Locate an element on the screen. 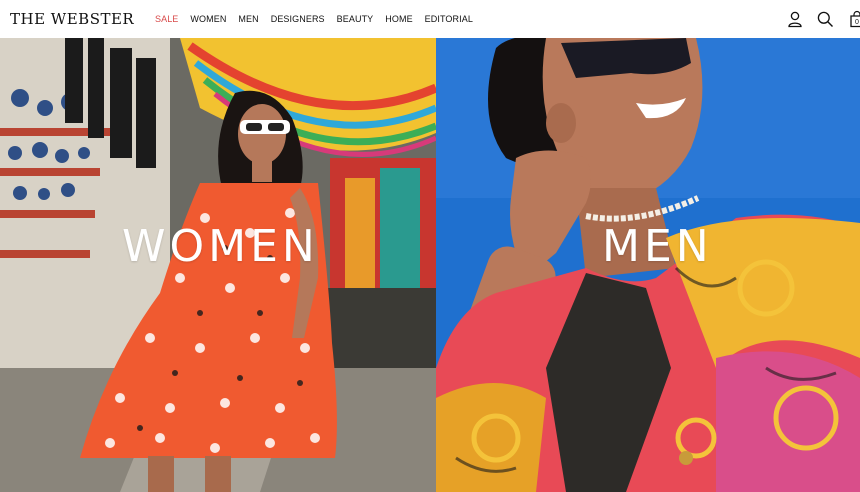 The height and width of the screenshot is (492, 860). men-hero-label: MEN is located at coordinates (657, 247).